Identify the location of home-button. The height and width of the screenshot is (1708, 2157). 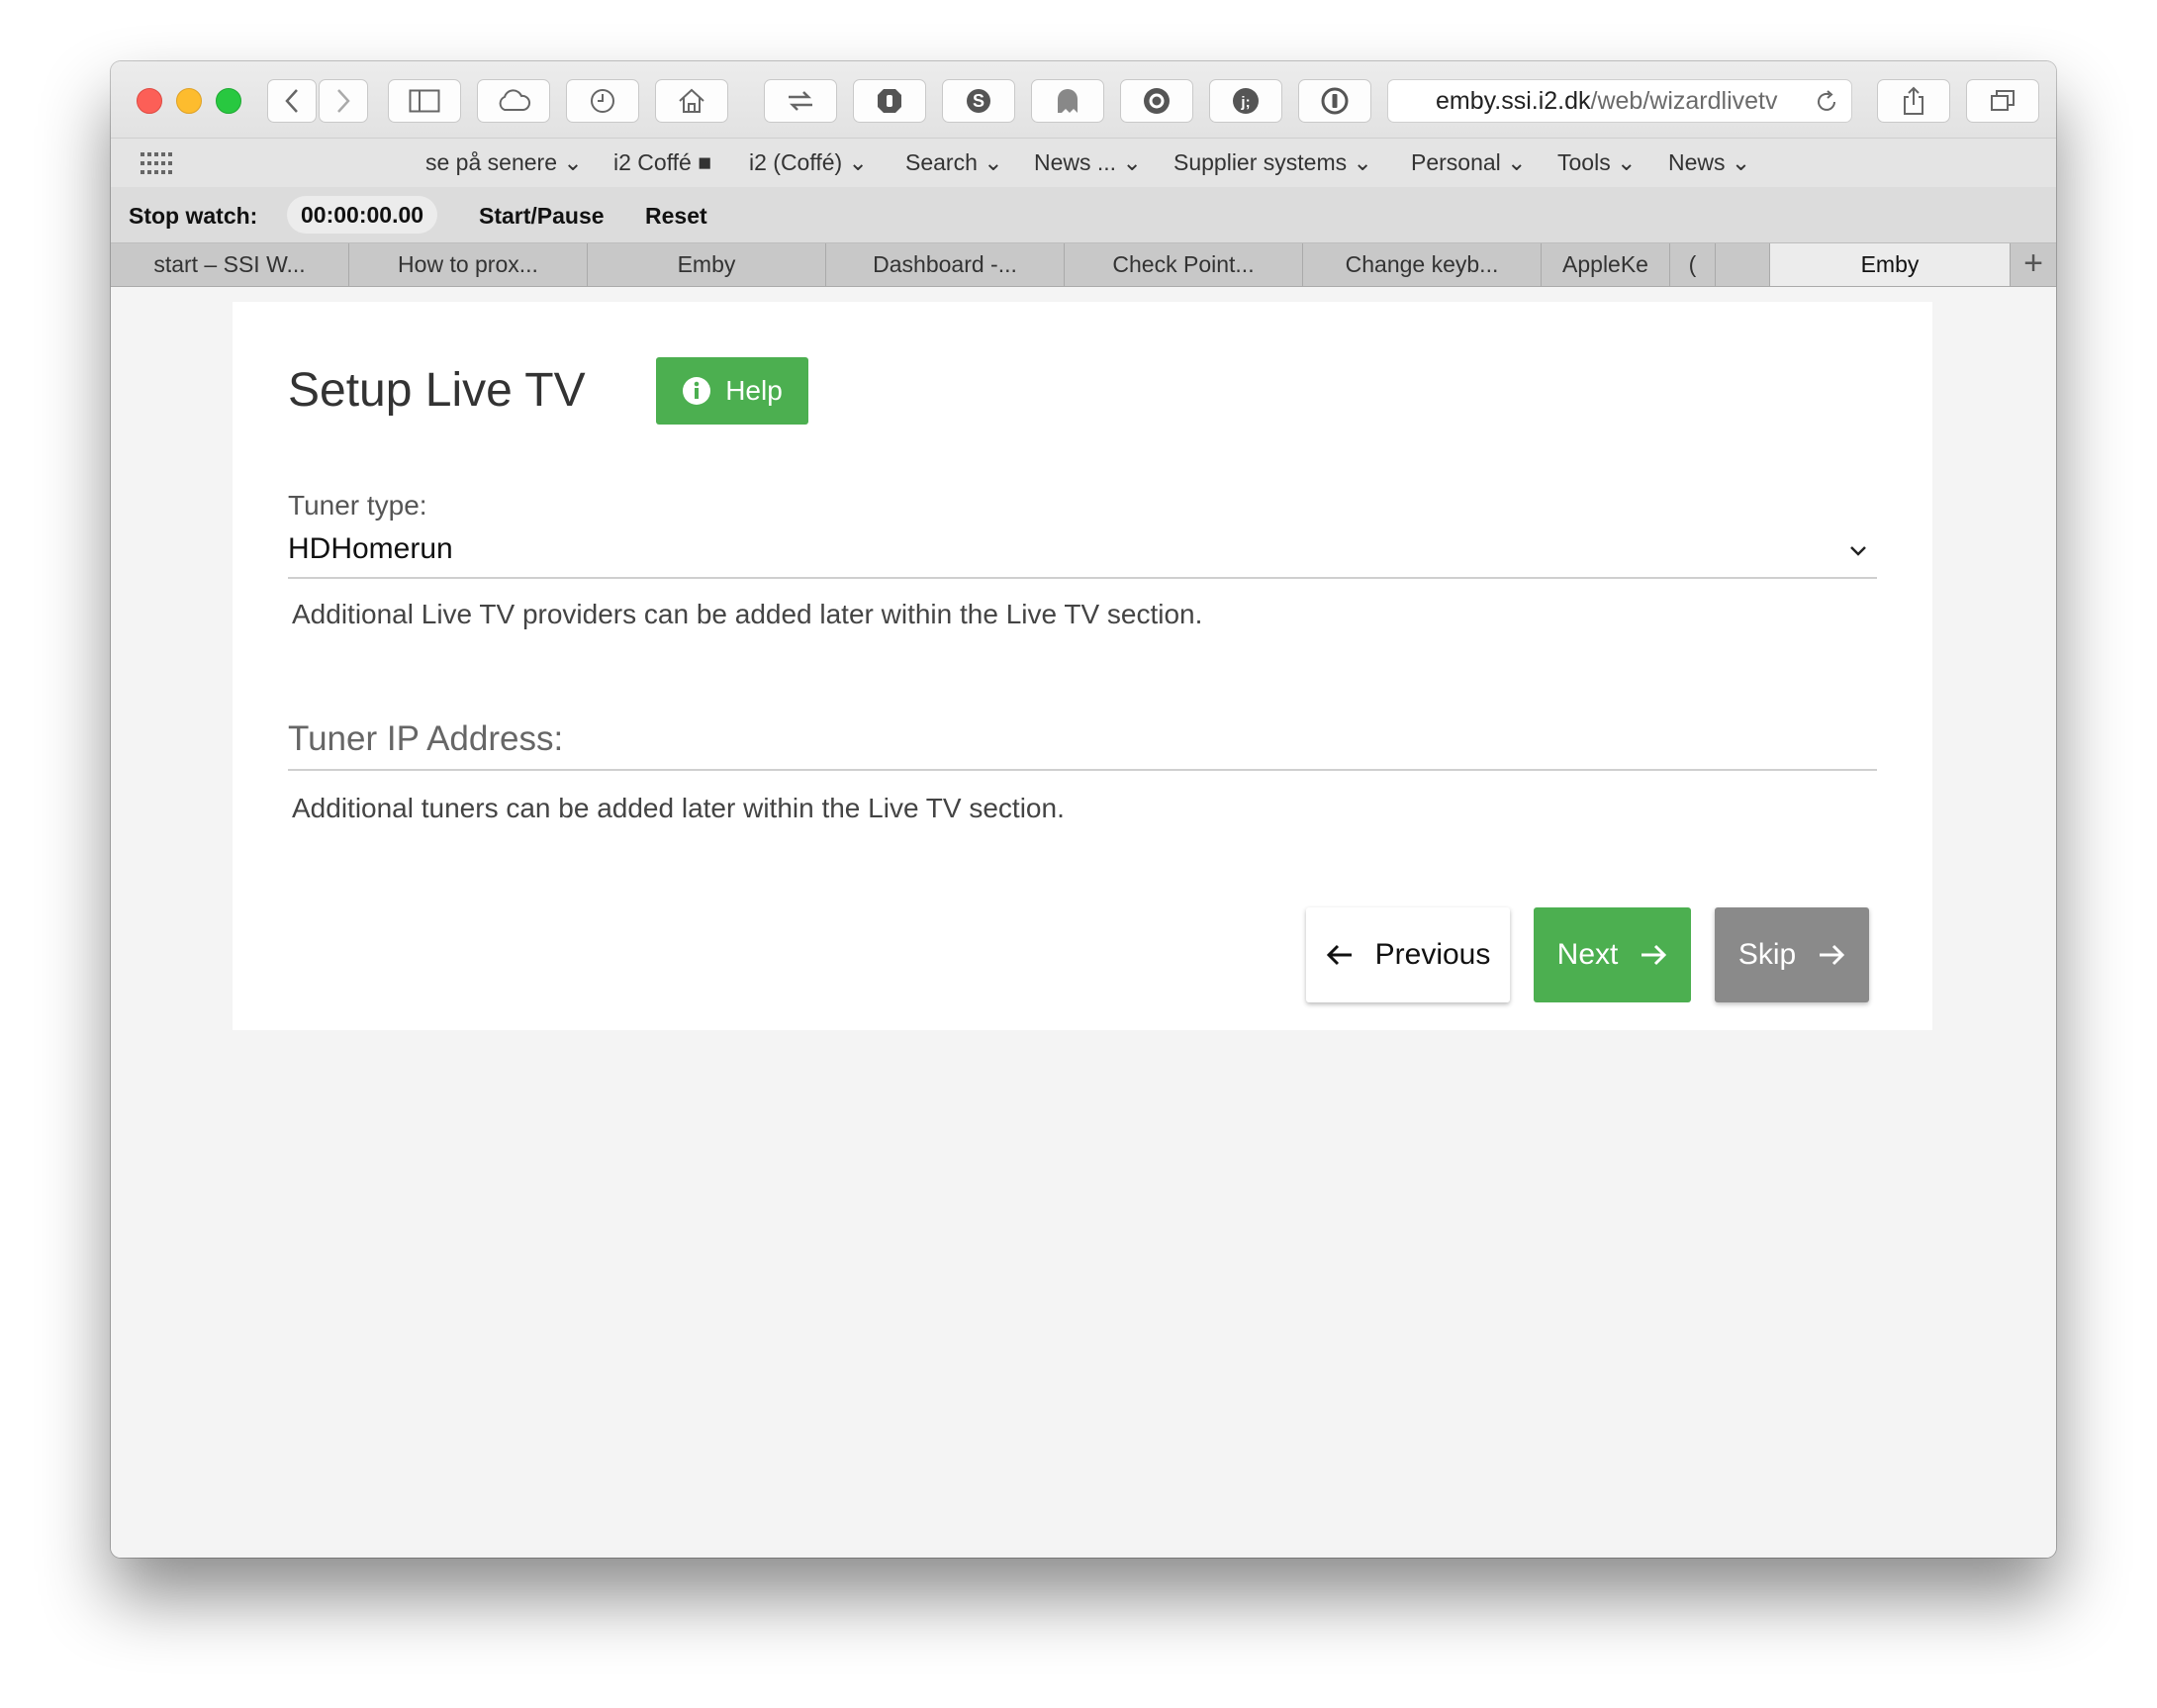
(691, 101).